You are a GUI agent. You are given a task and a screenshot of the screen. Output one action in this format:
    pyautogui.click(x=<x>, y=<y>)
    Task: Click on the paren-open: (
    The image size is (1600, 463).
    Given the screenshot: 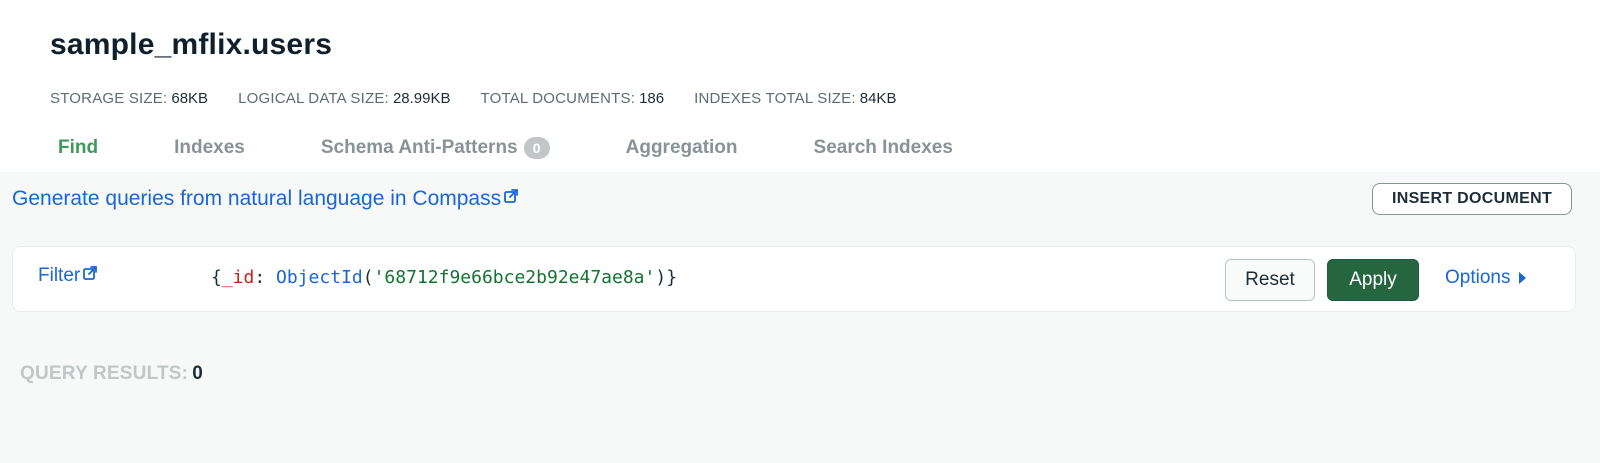 What is the action you would take?
    pyautogui.click(x=368, y=277)
    